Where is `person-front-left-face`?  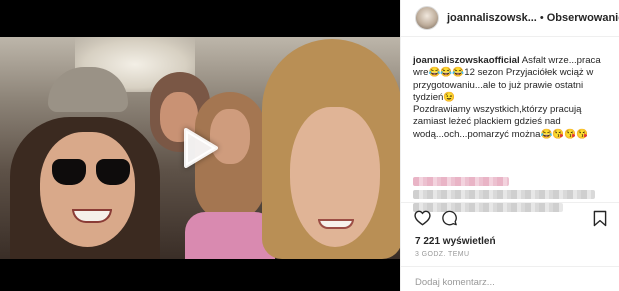
person-front-left-face is located at coordinates (87, 189).